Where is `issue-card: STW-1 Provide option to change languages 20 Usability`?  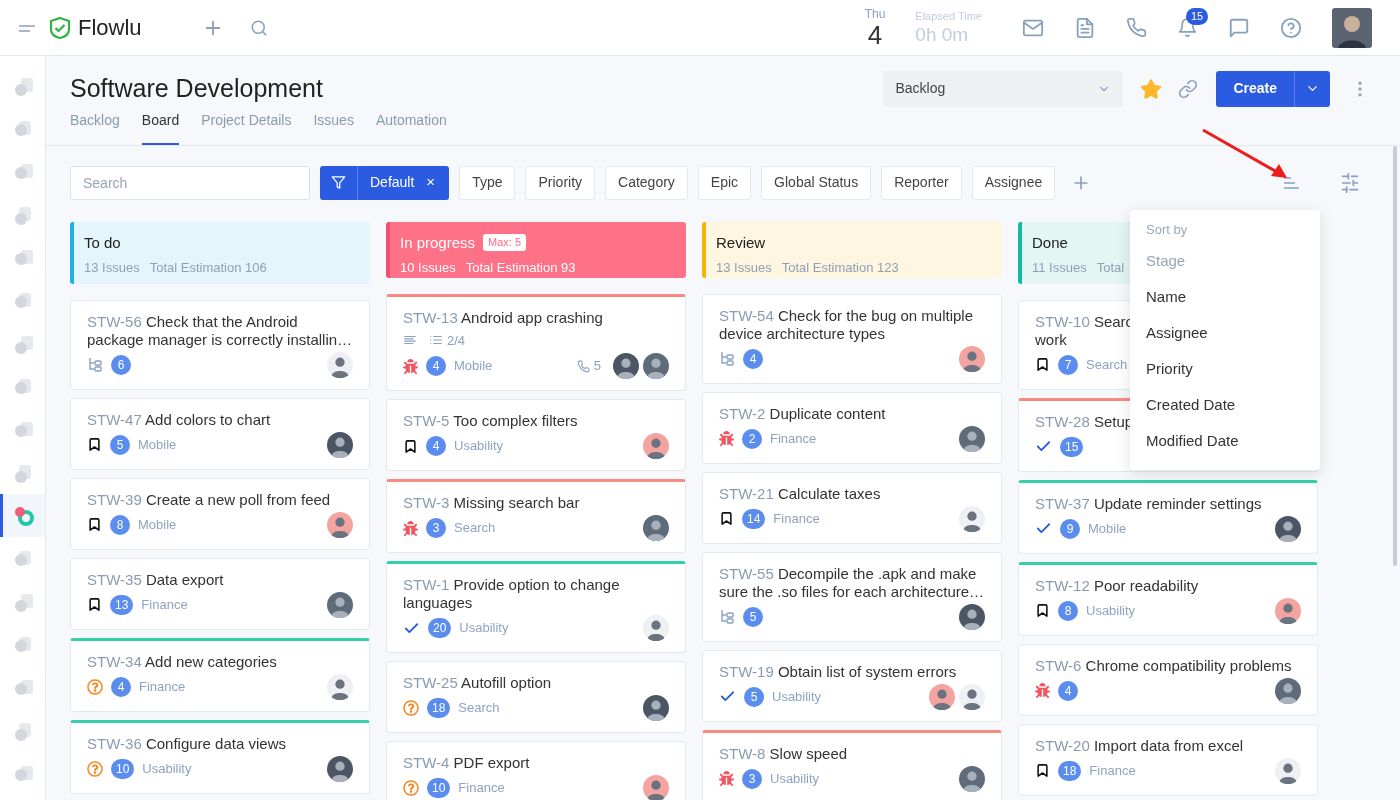 issue-card: STW-1 Provide option to change languages 20 Usability is located at coordinates (536, 607).